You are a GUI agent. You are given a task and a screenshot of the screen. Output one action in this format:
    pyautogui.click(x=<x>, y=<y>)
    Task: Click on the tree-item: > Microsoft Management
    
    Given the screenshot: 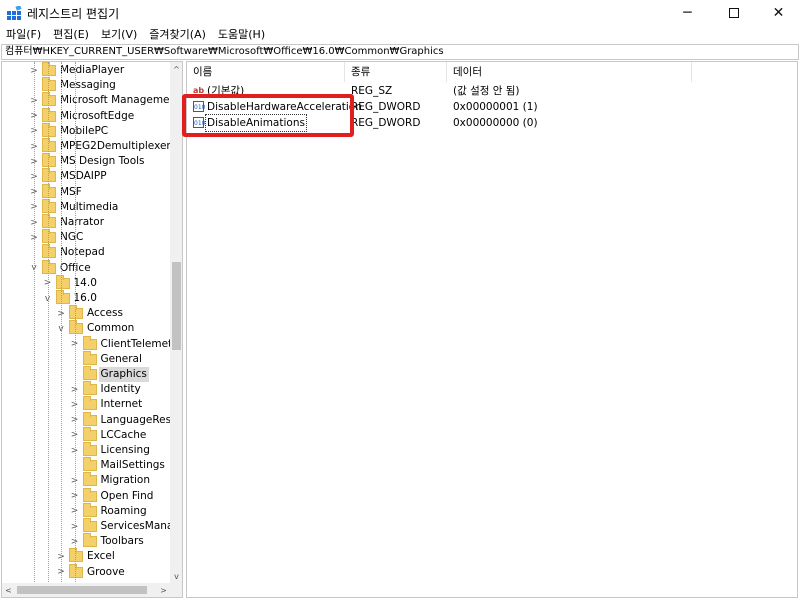 What is the action you would take?
    pyautogui.click(x=91, y=100)
    